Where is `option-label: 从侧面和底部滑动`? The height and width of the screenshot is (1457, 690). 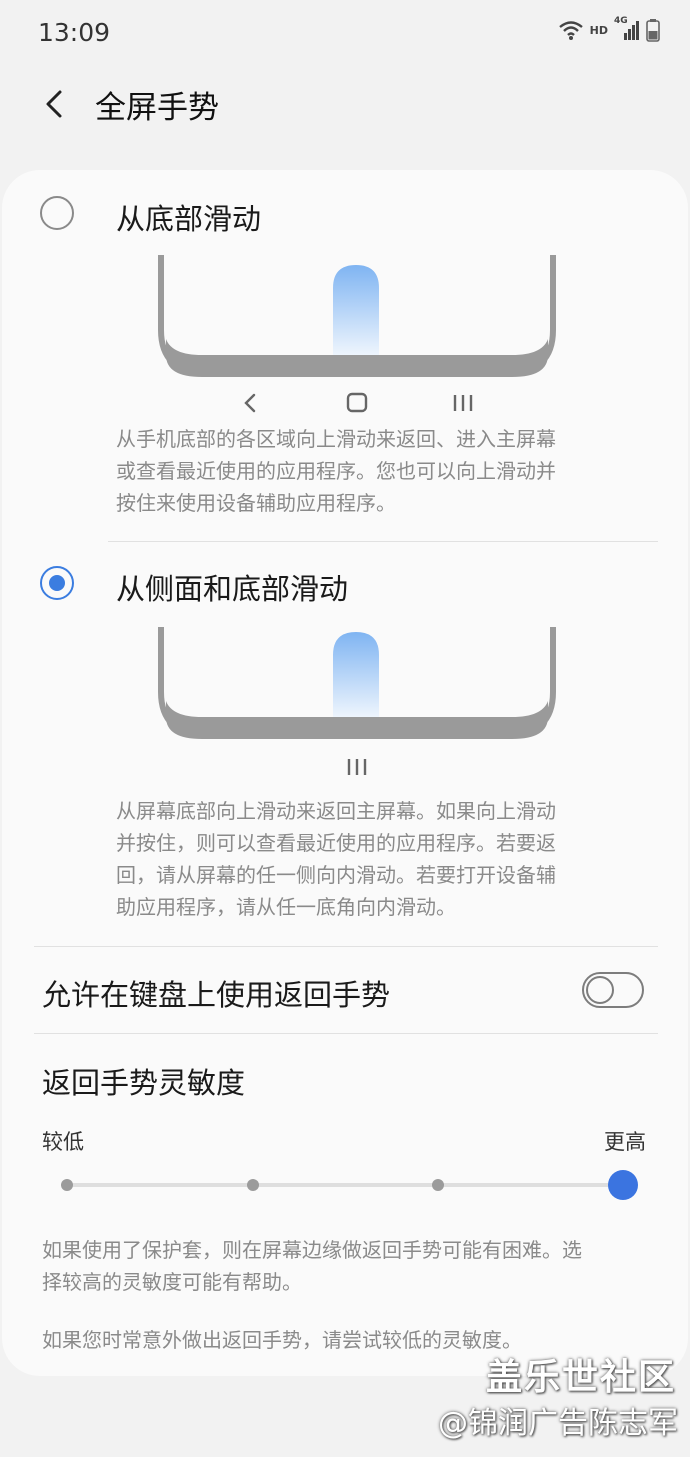
option-label: 从侧面和底部滑动 is located at coordinates (232, 589).